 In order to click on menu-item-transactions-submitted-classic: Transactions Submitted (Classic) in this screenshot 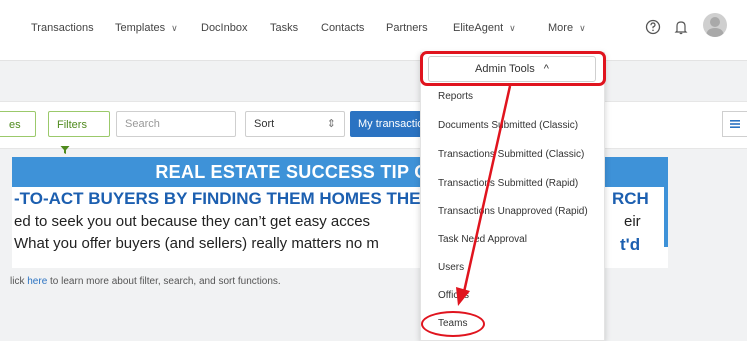, I will do `click(511, 154)`.